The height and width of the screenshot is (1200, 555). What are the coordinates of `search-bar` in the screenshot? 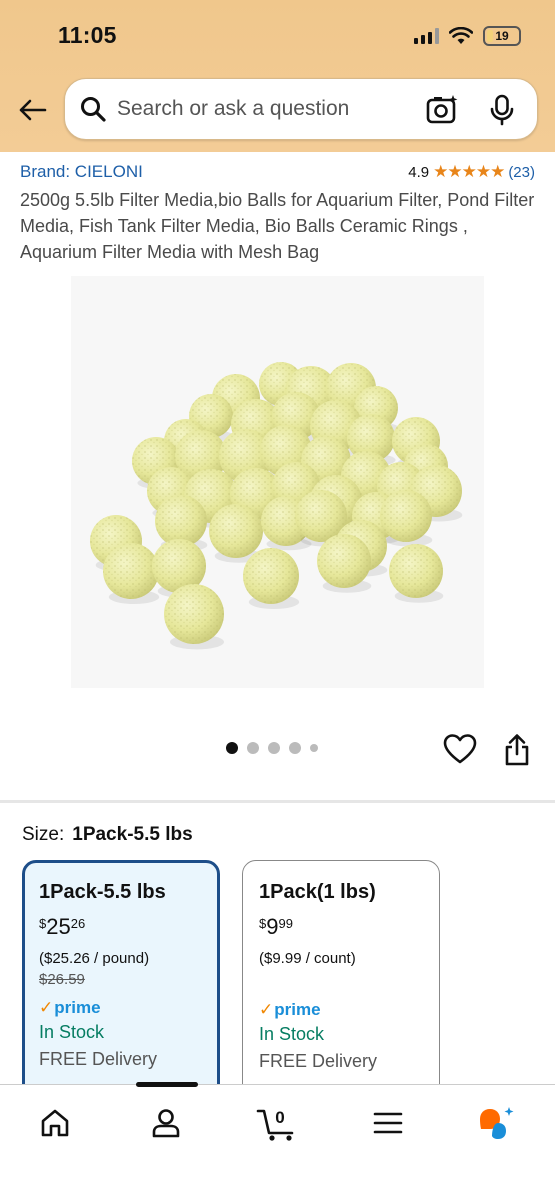 It's located at (301, 109).